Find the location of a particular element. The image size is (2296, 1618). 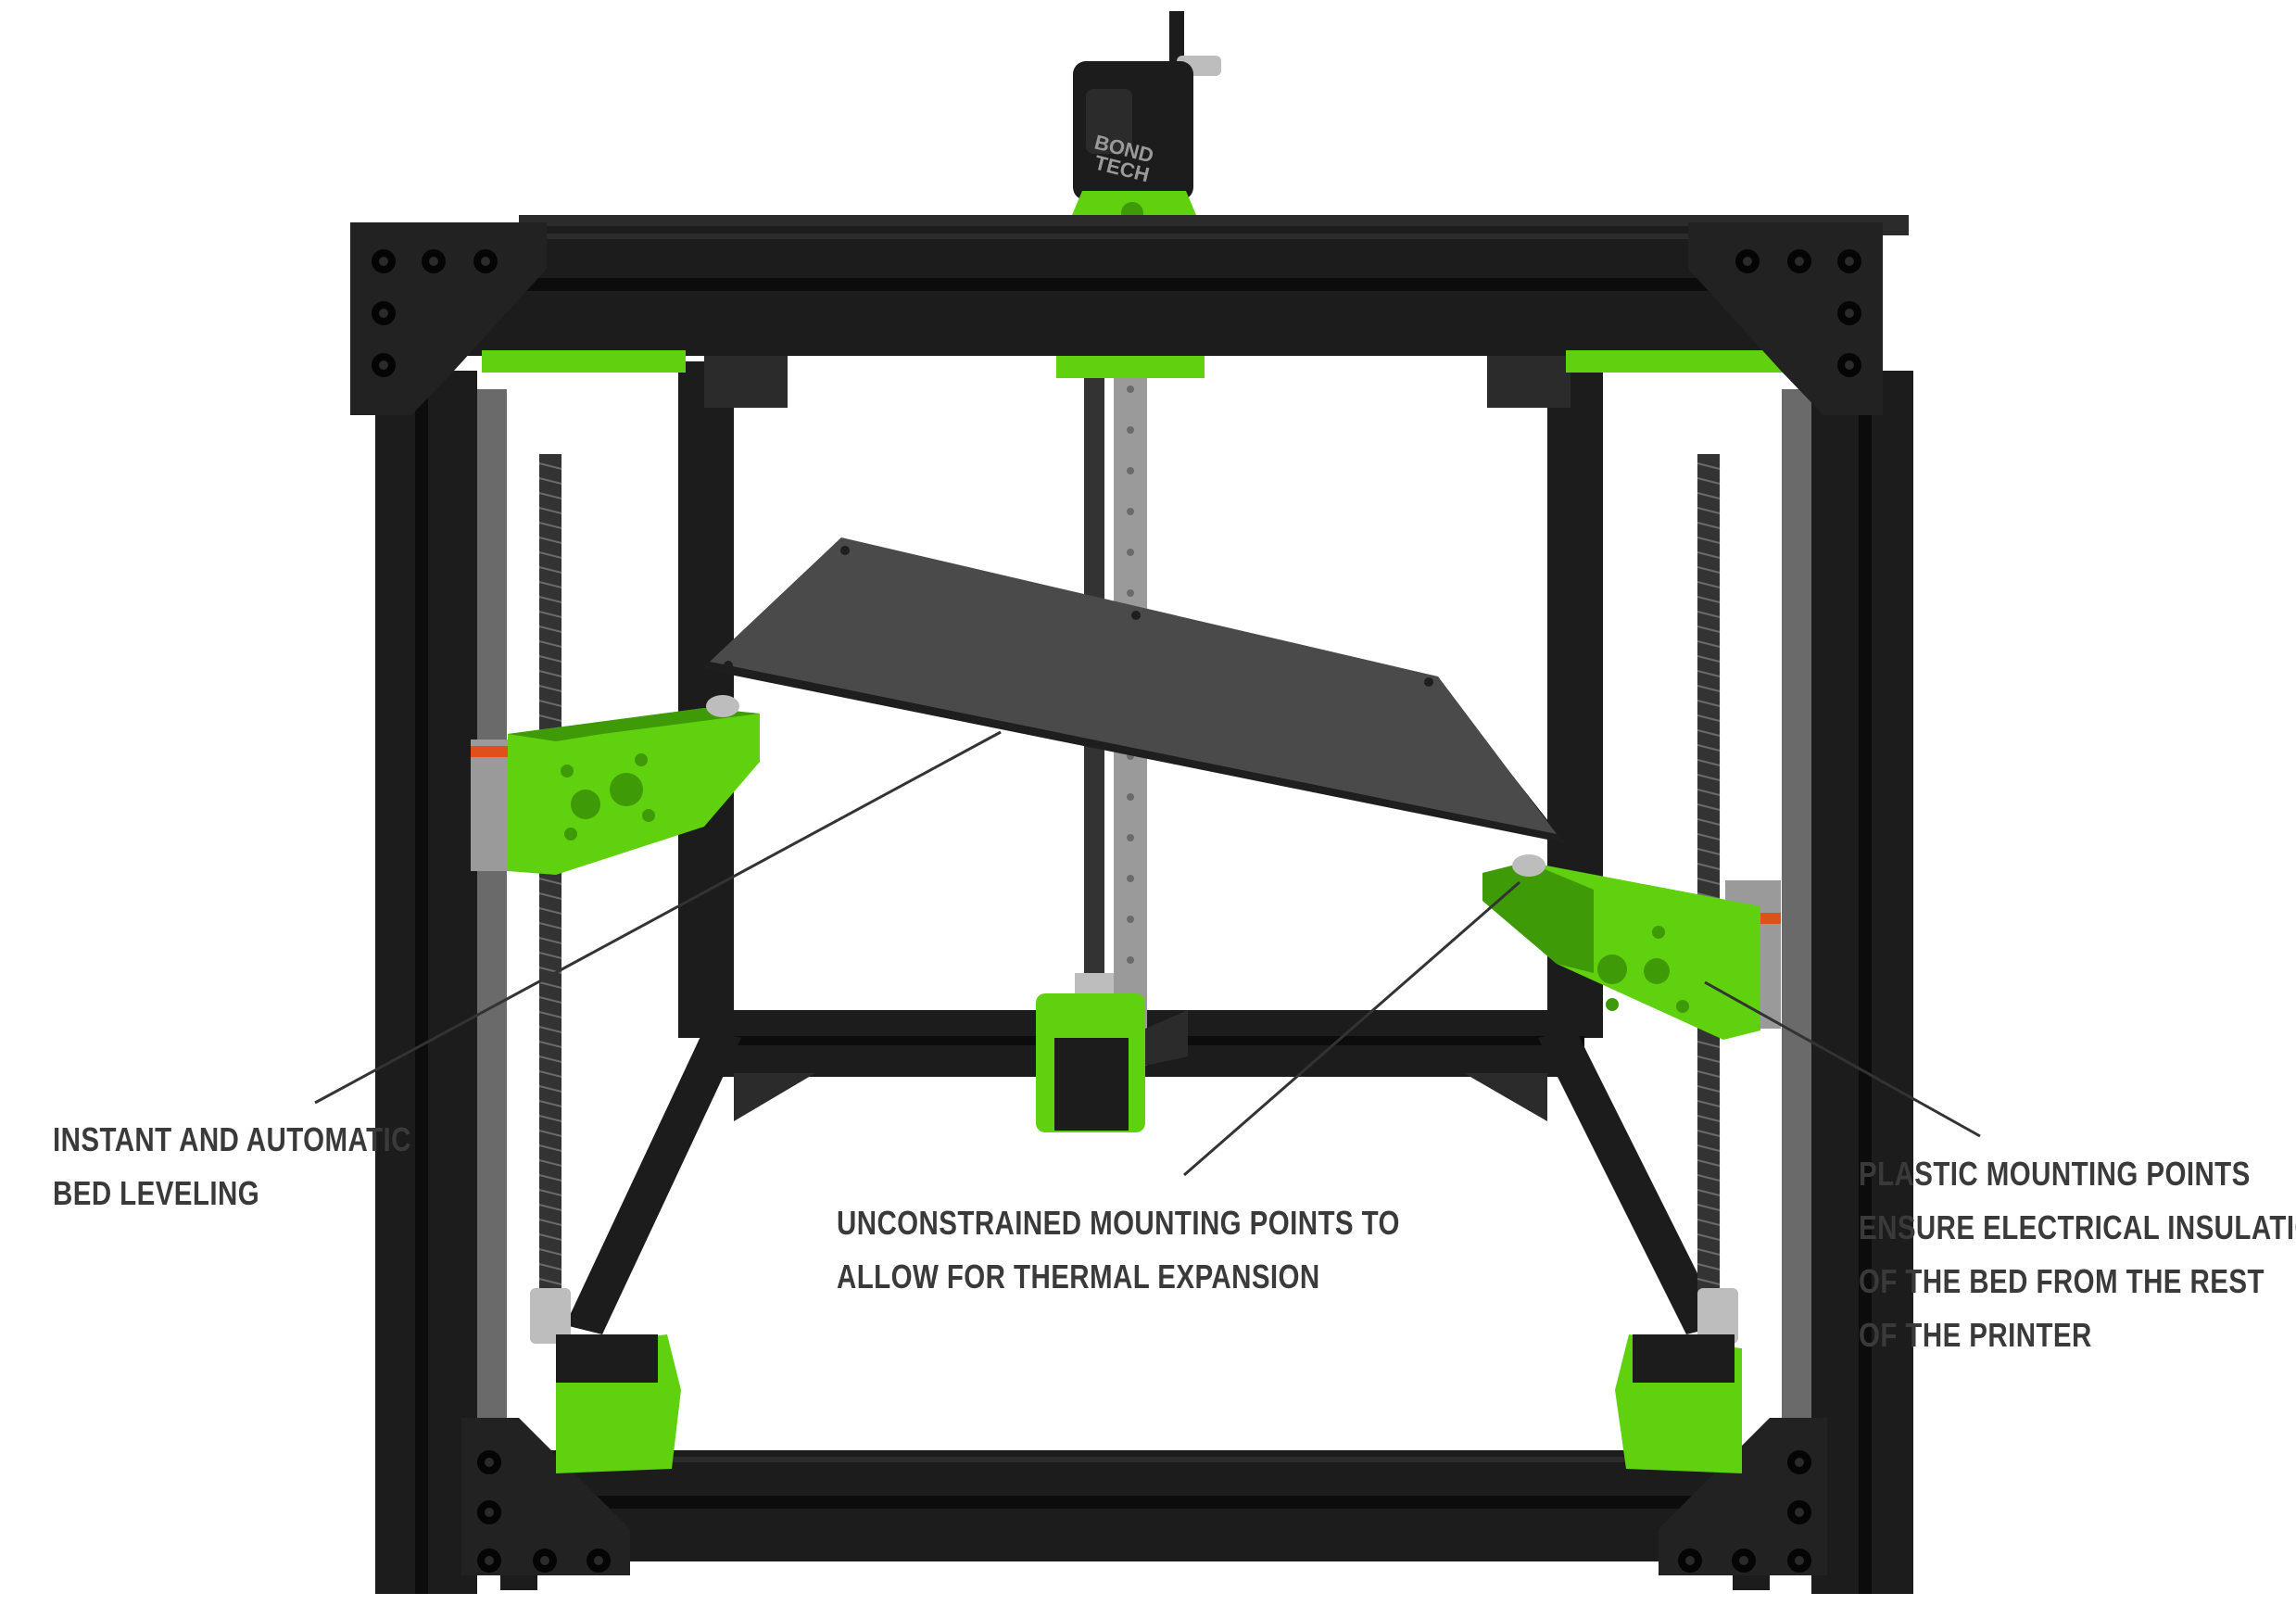

bottom-frame is located at coordinates (1145, 1505).